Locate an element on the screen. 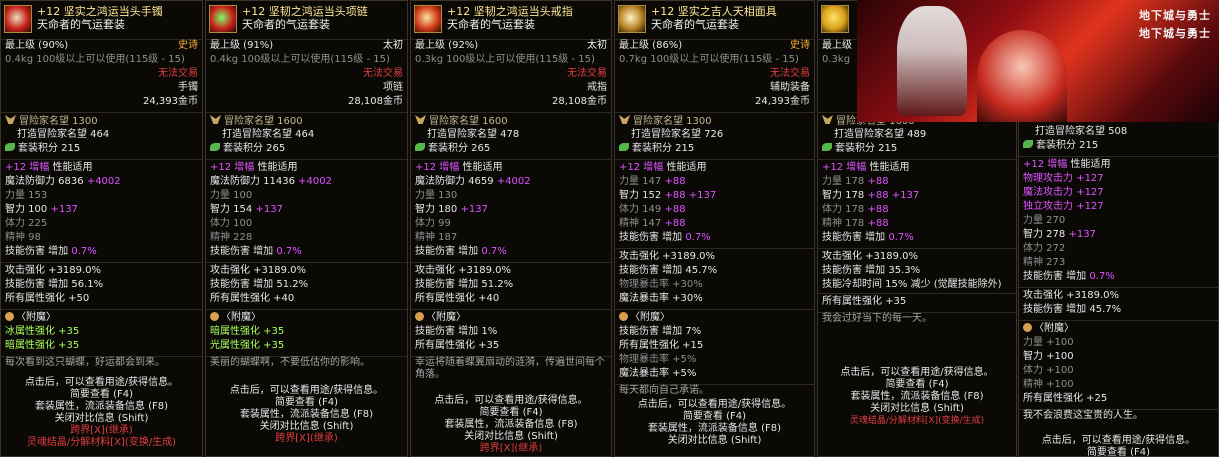 This screenshot has width=1219, height=457. stone-icon is located at coordinates (835, 19).